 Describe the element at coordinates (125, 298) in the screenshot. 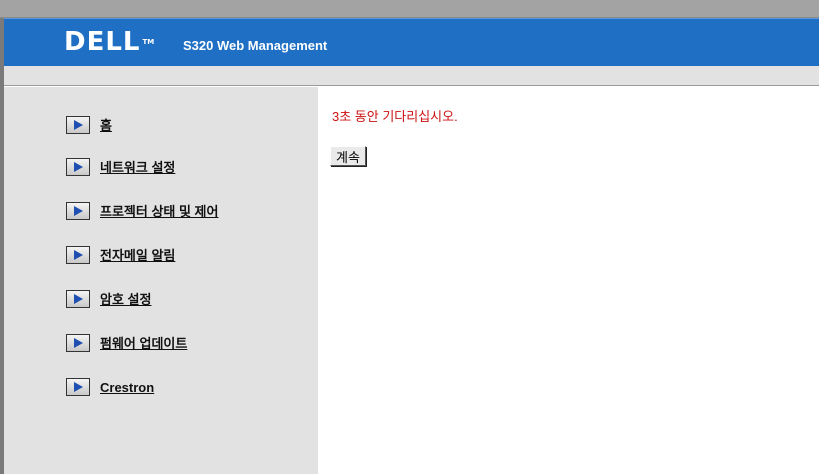

I see `sidebar-item-label: 암호 설정` at that location.